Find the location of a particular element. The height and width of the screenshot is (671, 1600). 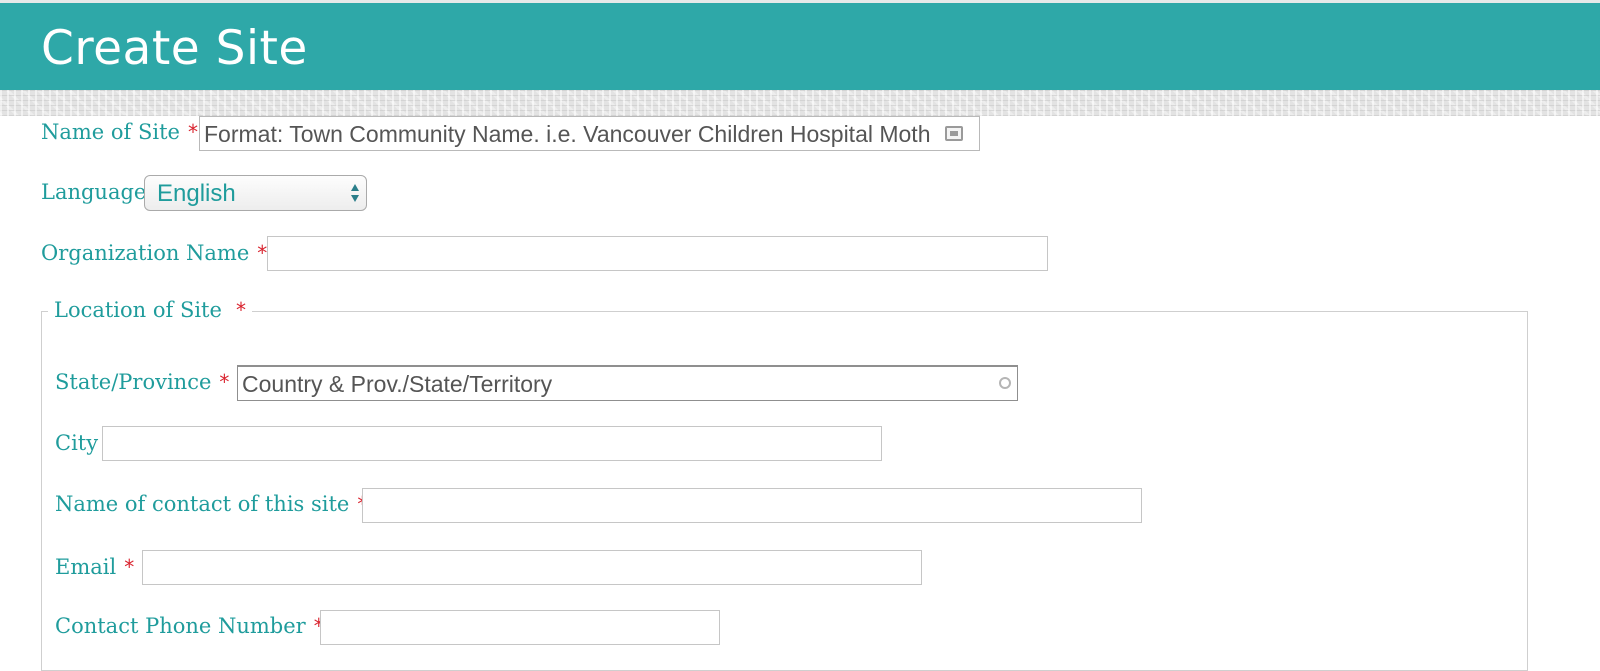

phone-input is located at coordinates (520, 627).